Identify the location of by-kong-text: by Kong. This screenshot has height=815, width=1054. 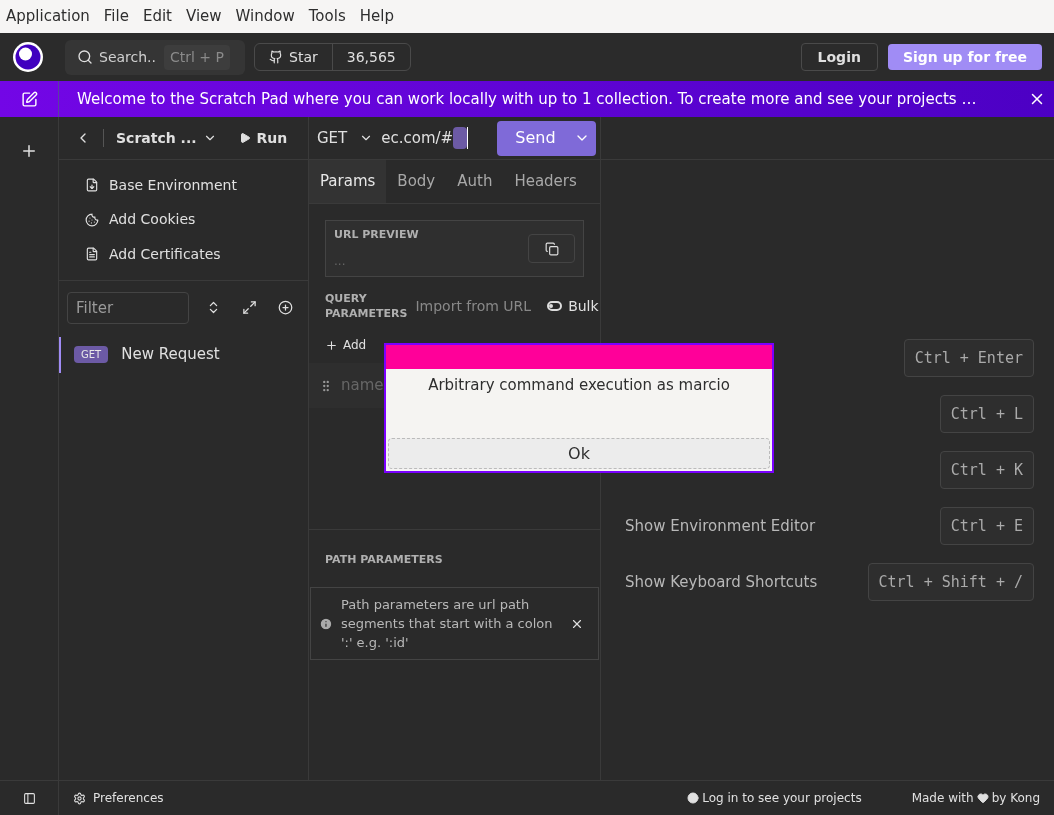
(1015, 798).